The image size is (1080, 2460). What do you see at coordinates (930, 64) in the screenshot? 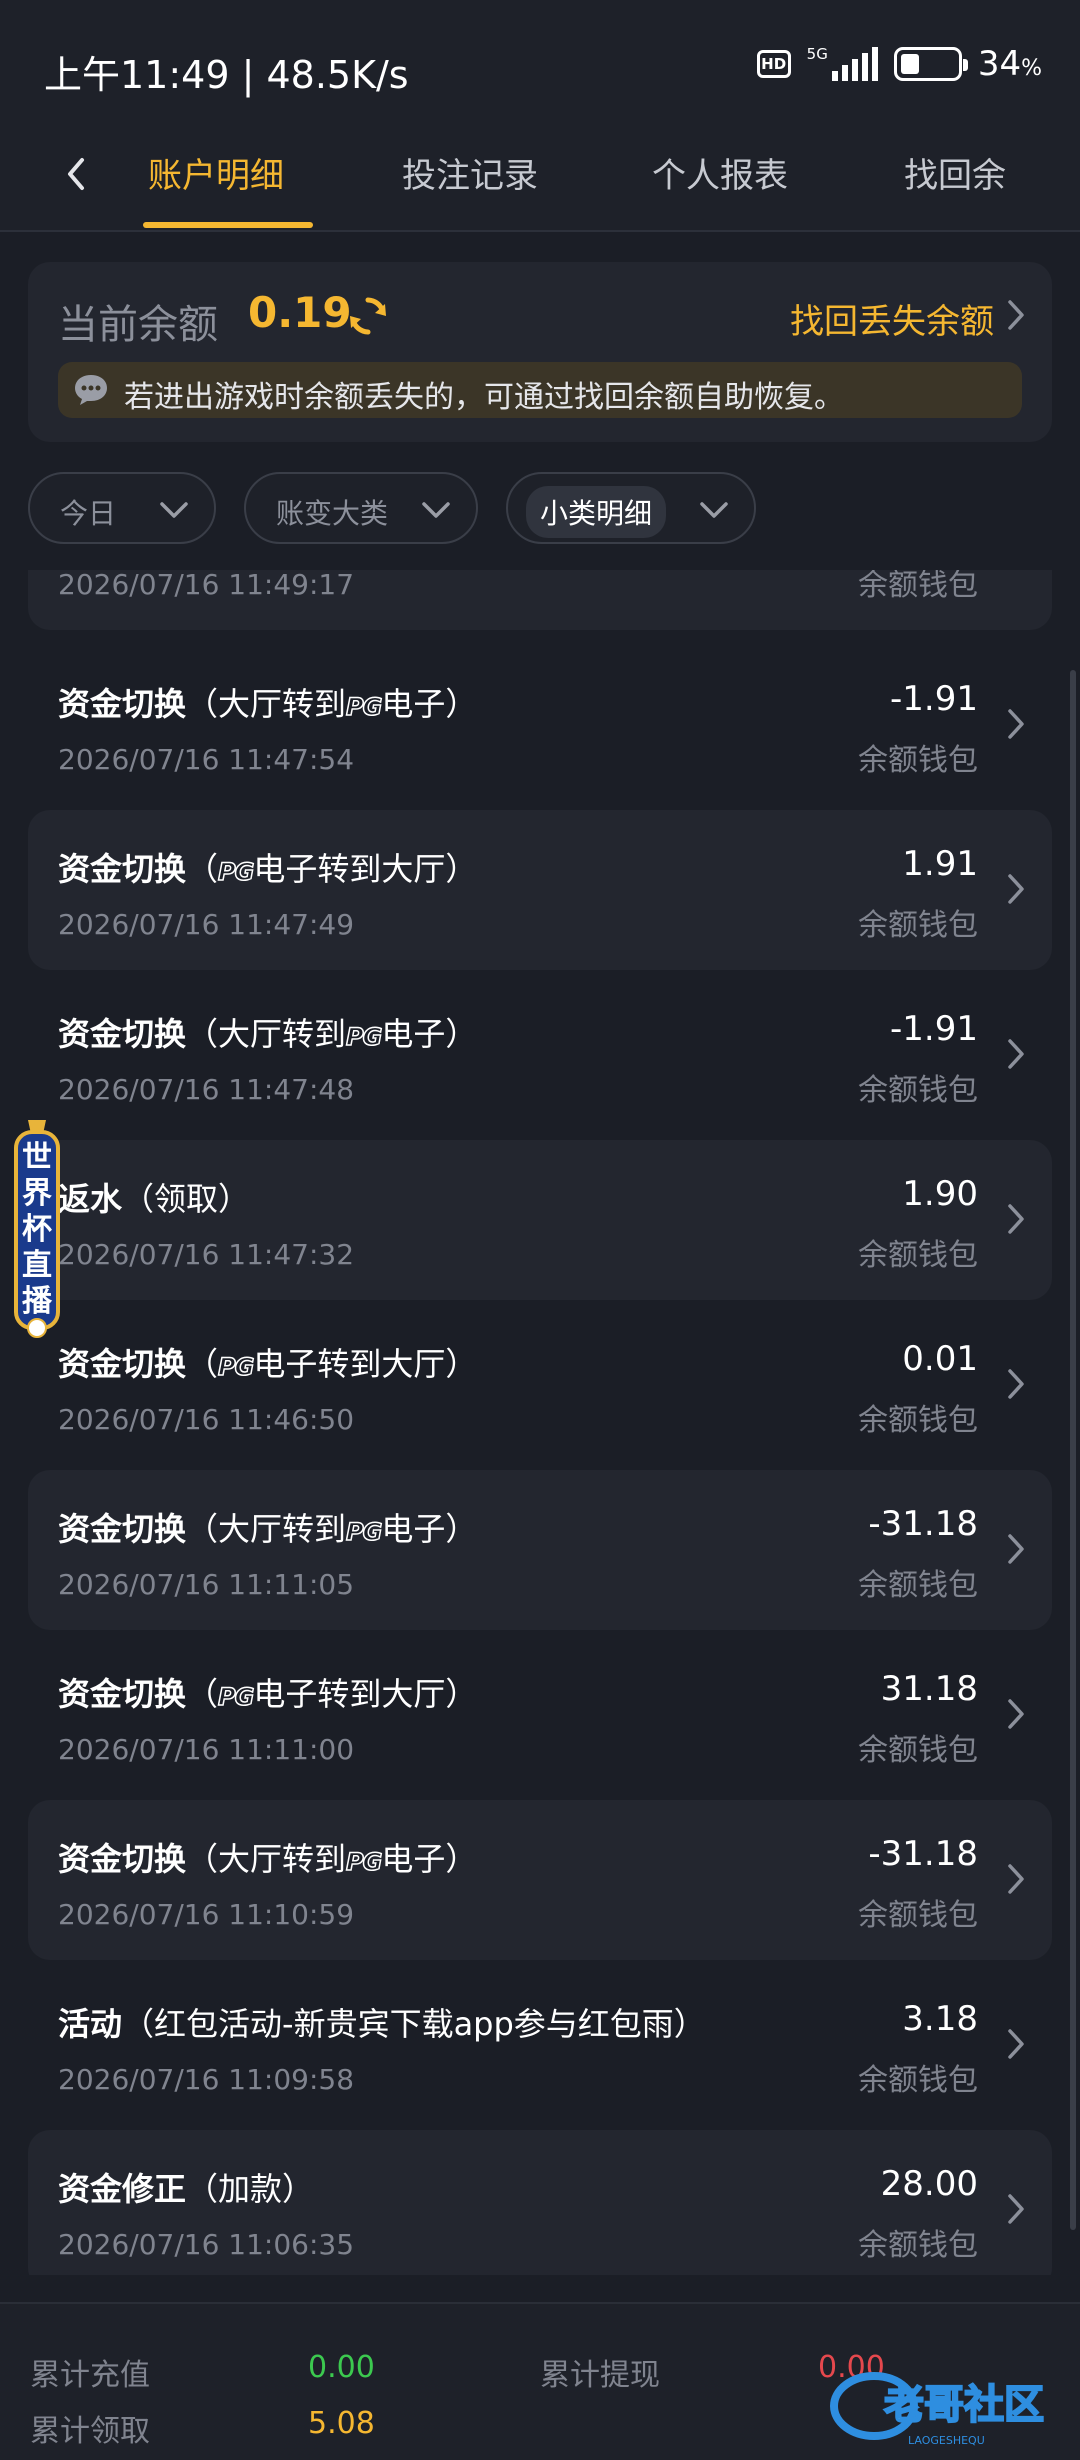
I see `battery-icon` at bounding box center [930, 64].